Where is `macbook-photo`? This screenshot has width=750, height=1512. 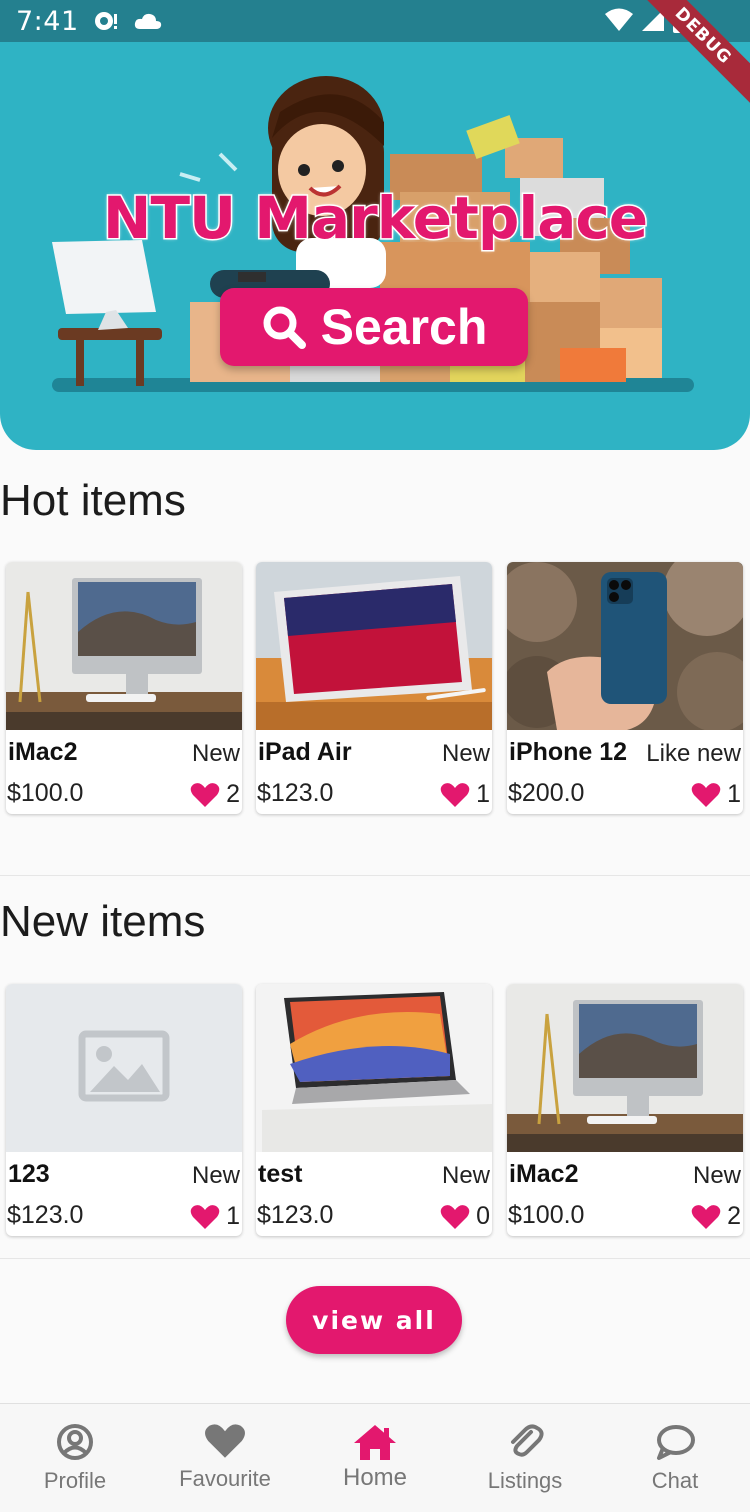 macbook-photo is located at coordinates (374, 1068).